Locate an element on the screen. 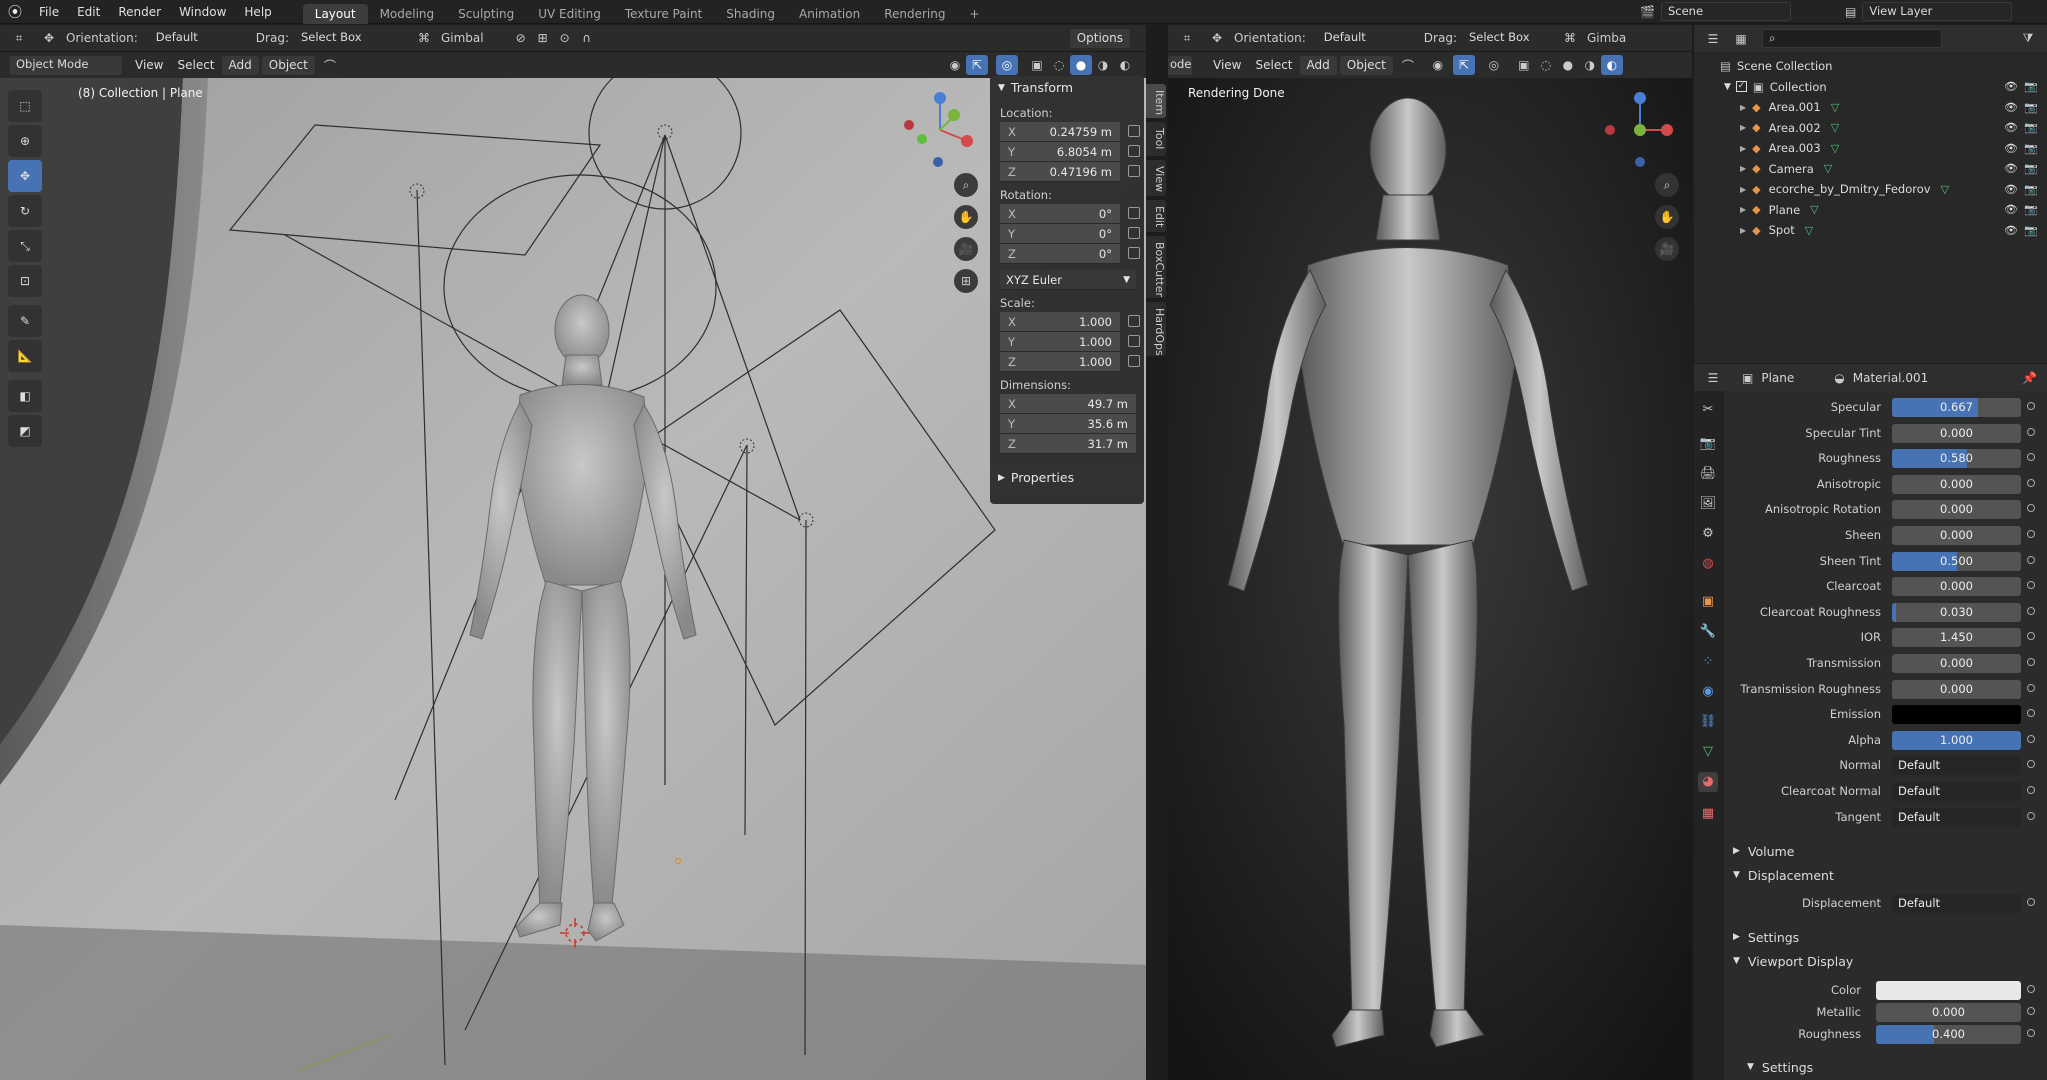  ortho-grid-icon: ⊞ is located at coordinates (966, 281).